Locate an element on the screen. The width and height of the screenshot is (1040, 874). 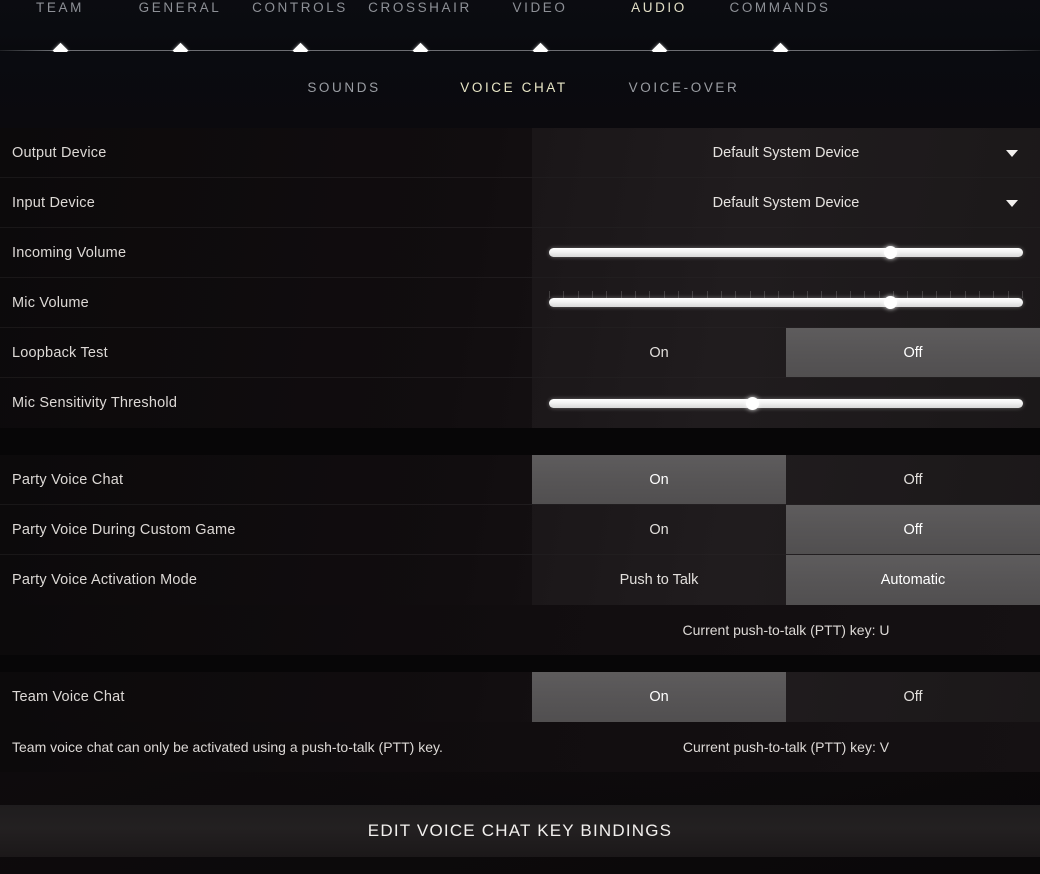
toggle-party-voice-activation-mode-automatic: Automatic is located at coordinates (913, 580).